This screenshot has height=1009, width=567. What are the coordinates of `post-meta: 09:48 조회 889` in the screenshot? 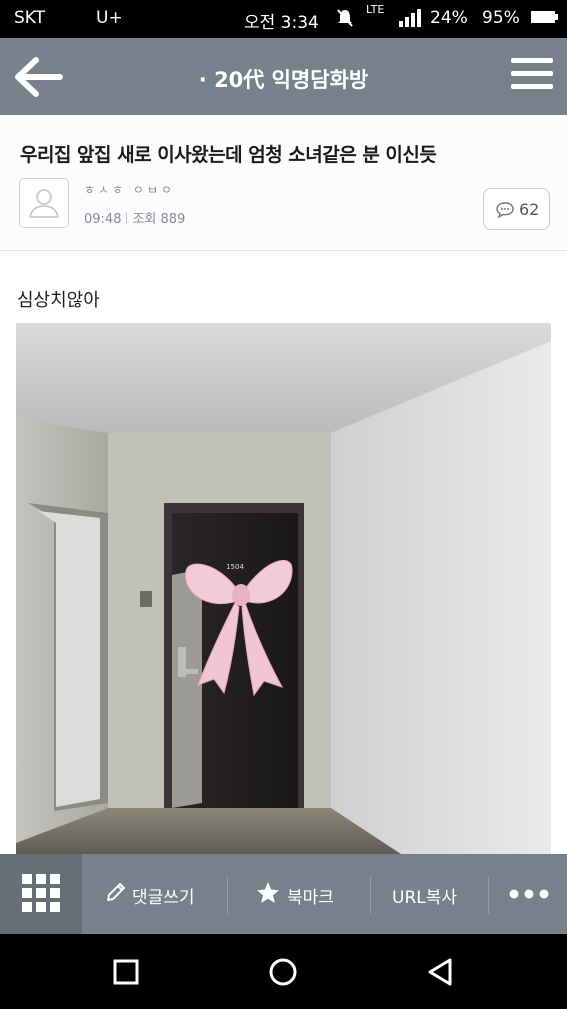 It's located at (134, 217).